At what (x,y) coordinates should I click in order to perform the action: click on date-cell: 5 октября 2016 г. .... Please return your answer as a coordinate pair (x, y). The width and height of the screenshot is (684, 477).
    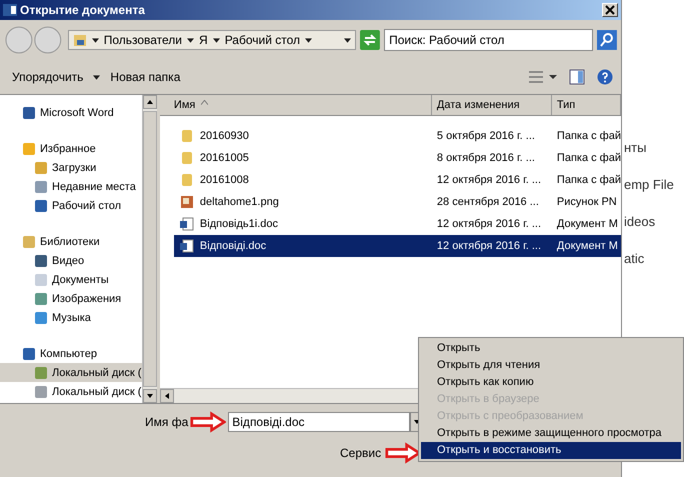
    Looking at the image, I should click on (485, 136).